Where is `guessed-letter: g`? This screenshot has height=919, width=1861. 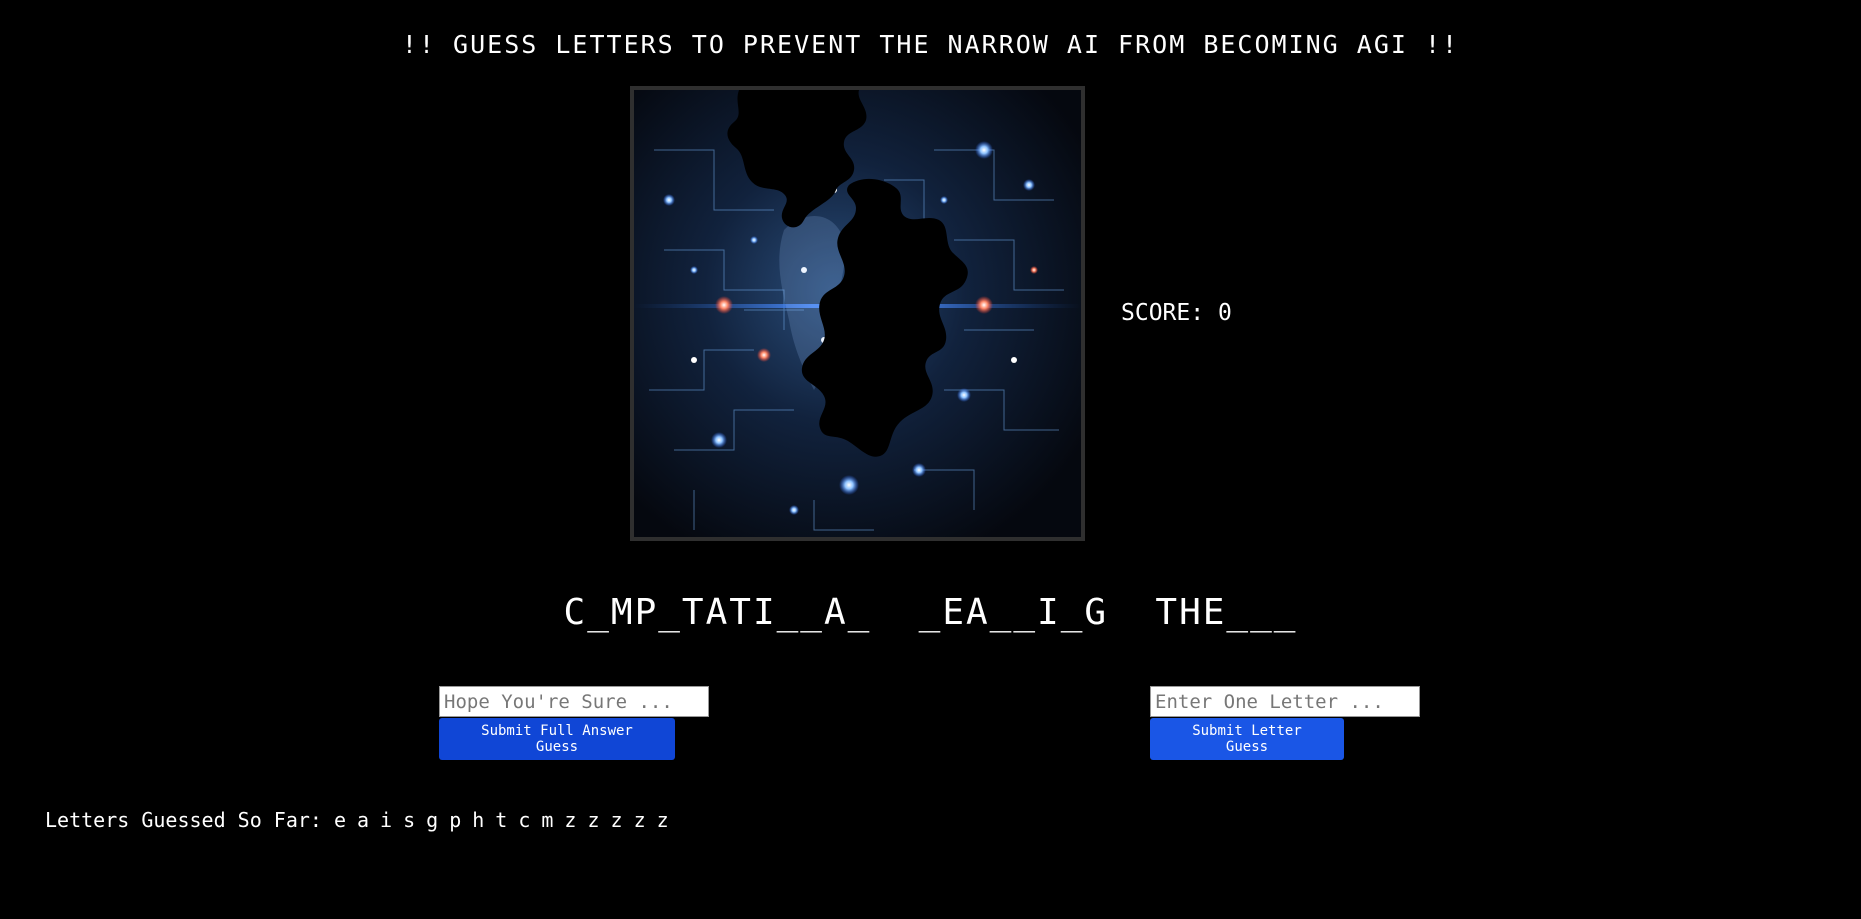 guessed-letter: g is located at coordinates (432, 820).